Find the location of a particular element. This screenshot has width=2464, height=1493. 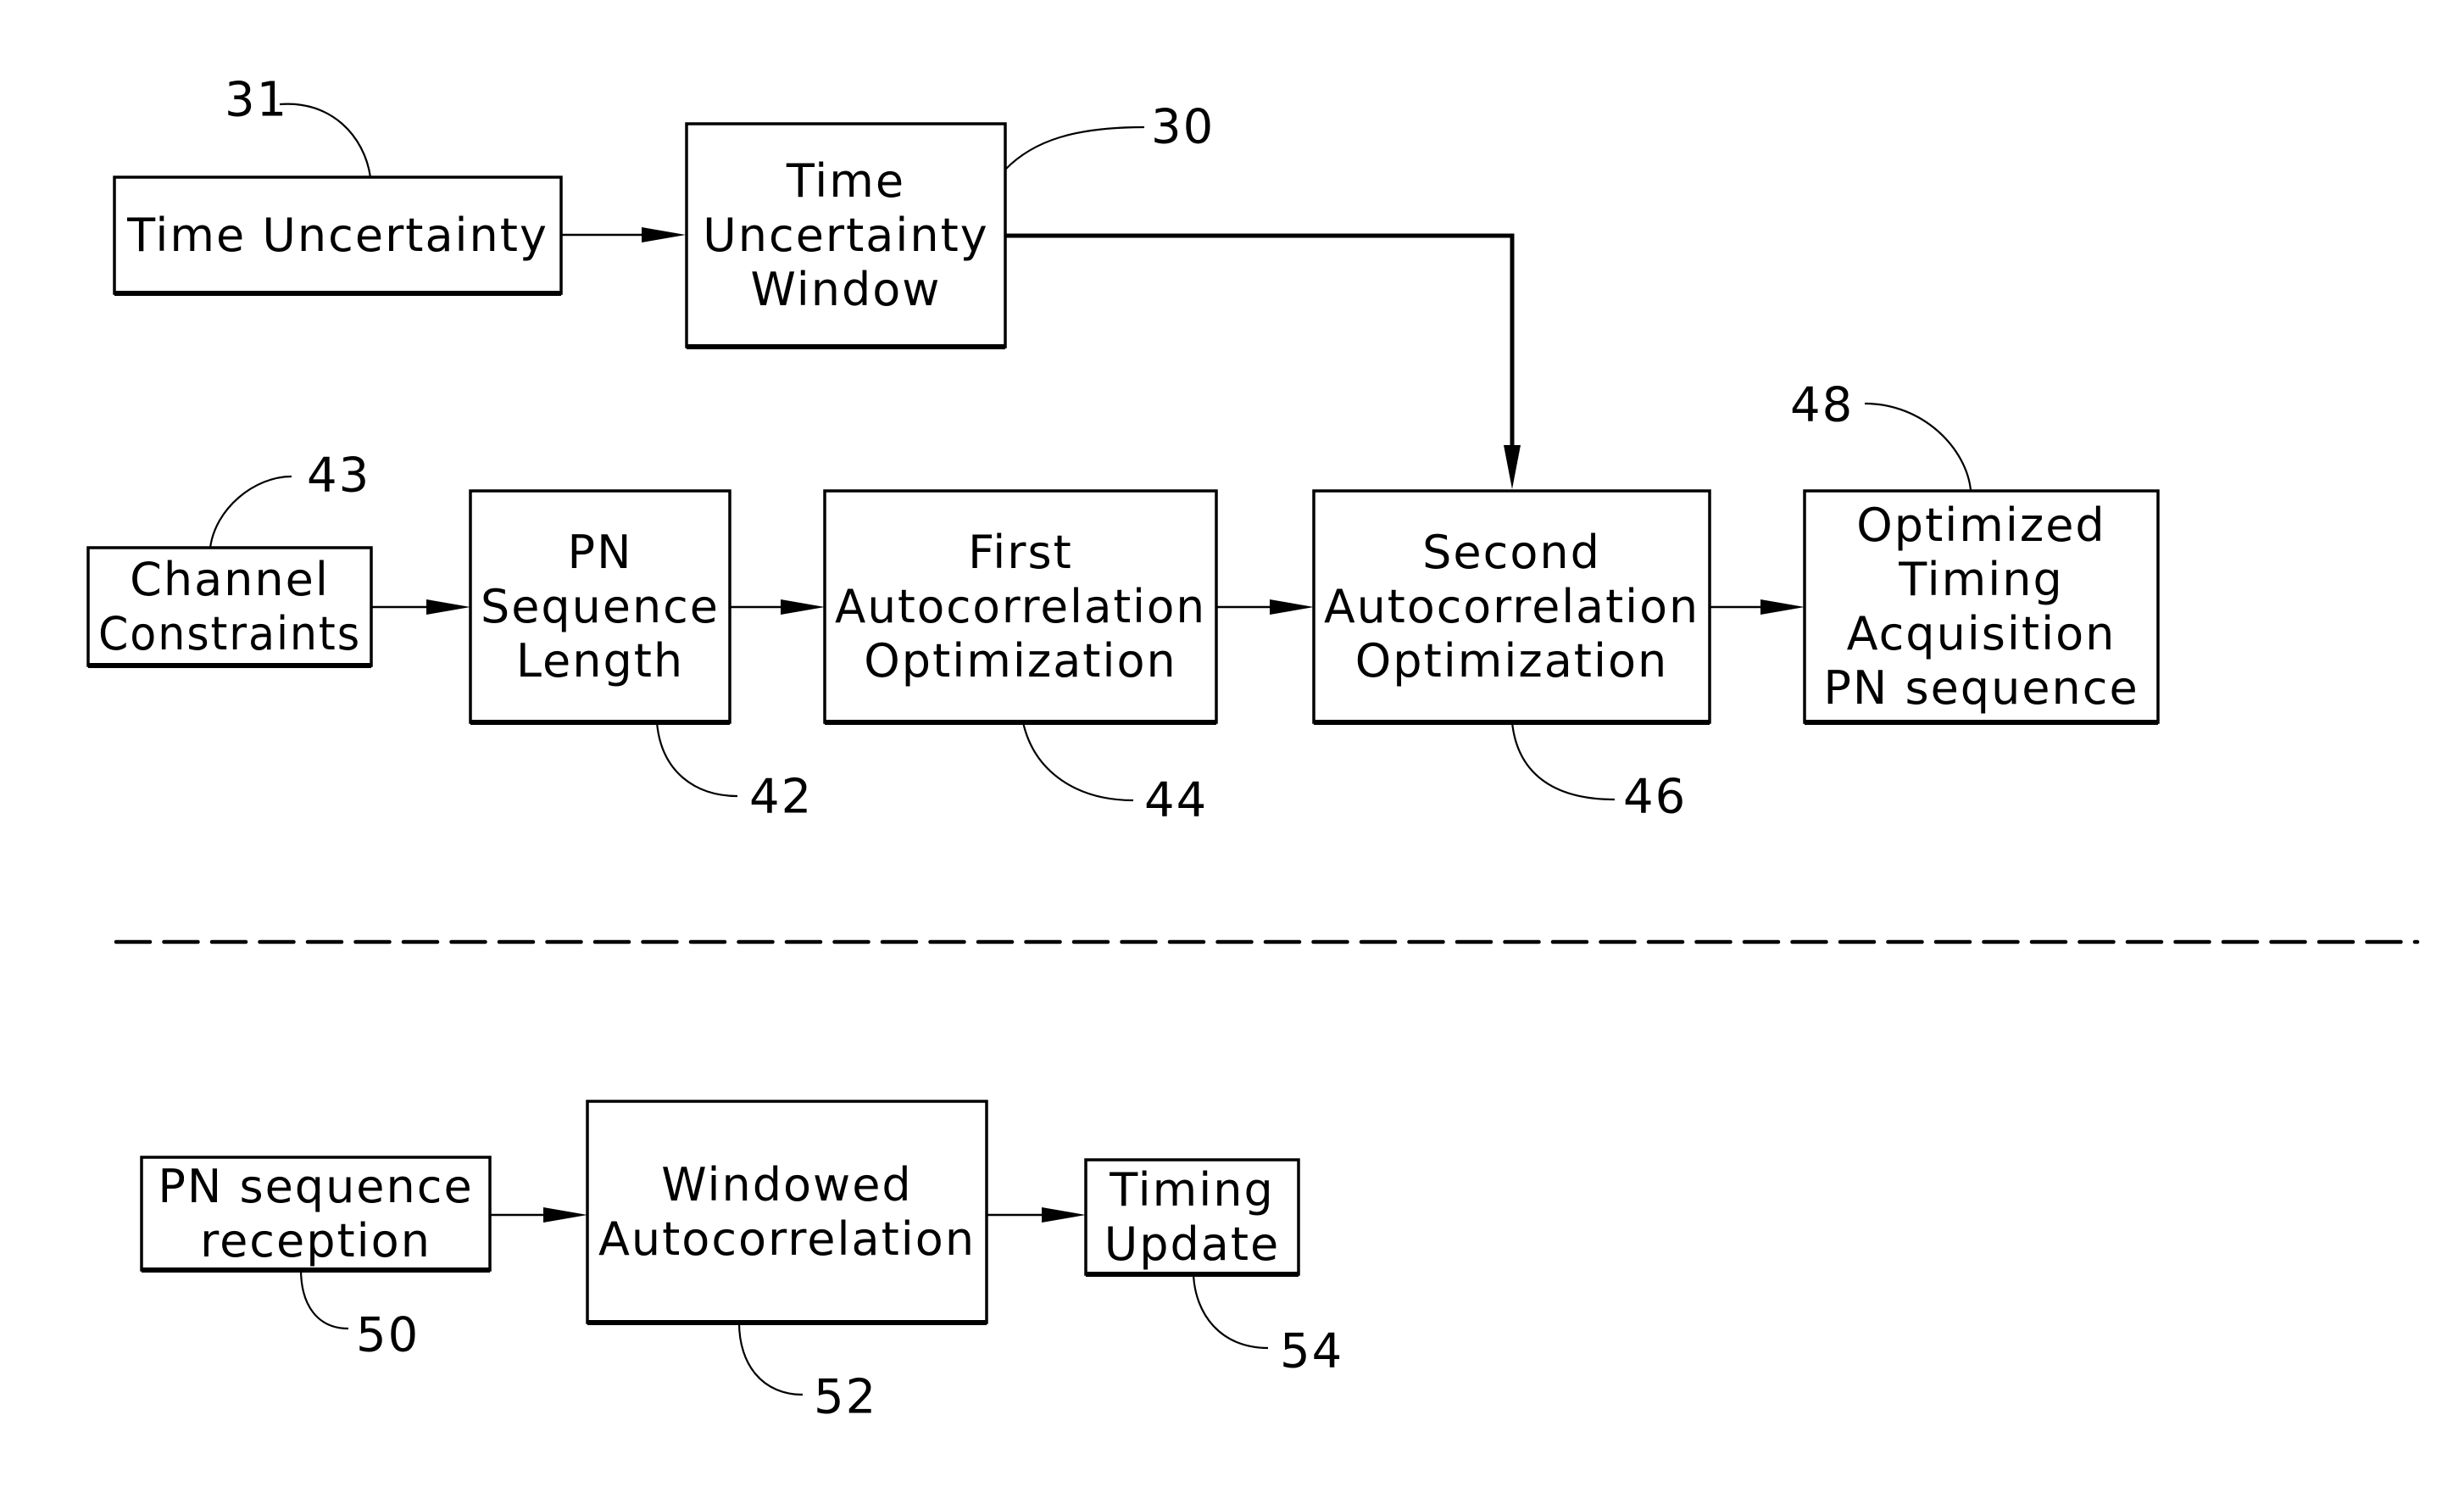

block-label-line: Time is located at coordinates (845, 181).